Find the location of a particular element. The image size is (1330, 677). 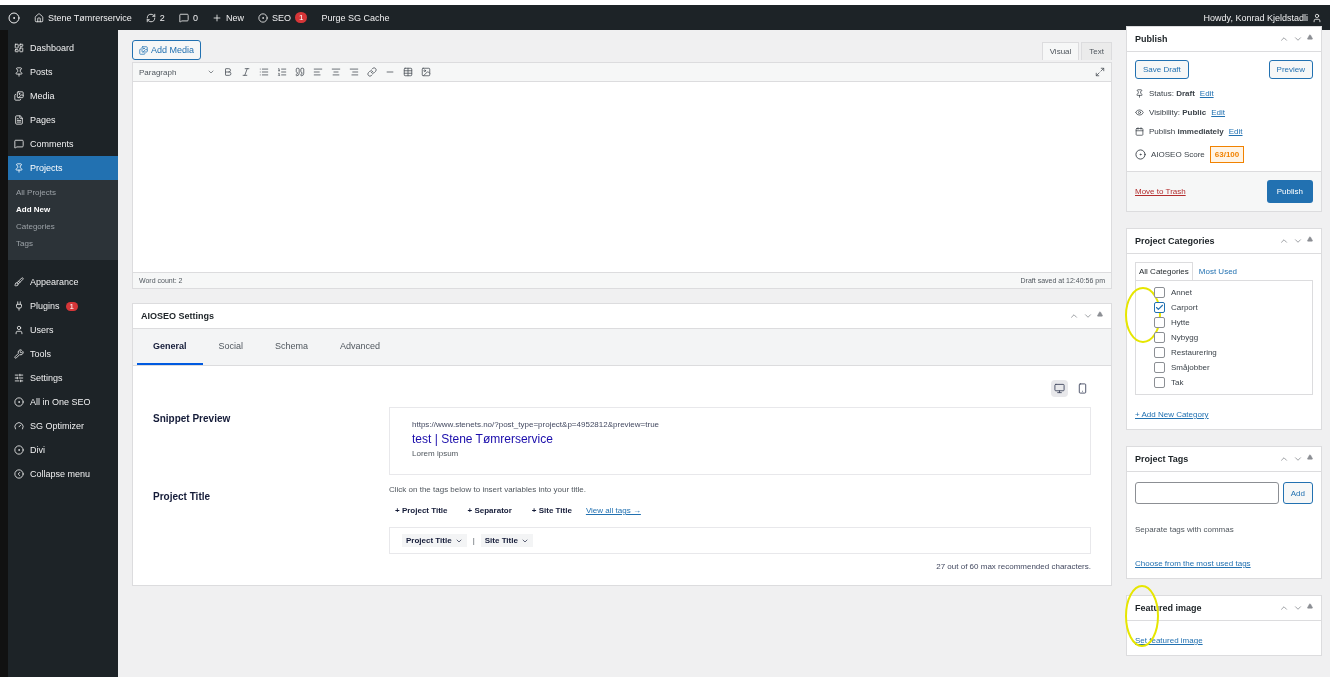

numbered-list-icon is located at coordinates (282, 72).